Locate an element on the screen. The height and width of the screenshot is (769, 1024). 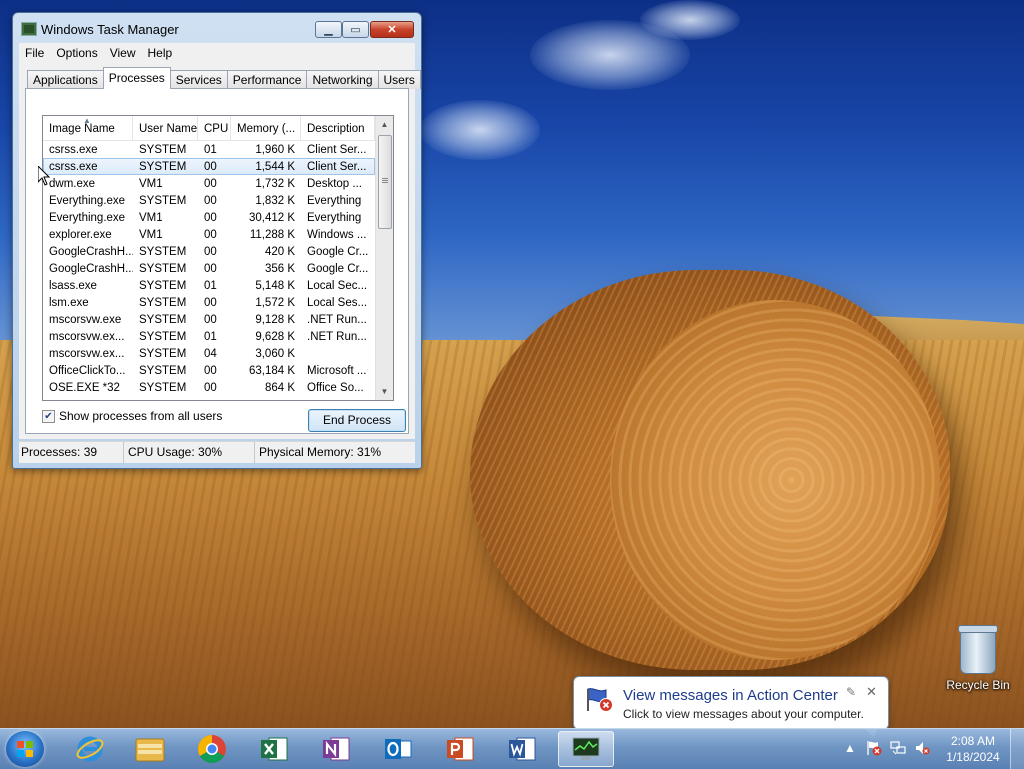
desktop-icon-recycle-bin: Recycle Bin is located at coordinates (978, 658).